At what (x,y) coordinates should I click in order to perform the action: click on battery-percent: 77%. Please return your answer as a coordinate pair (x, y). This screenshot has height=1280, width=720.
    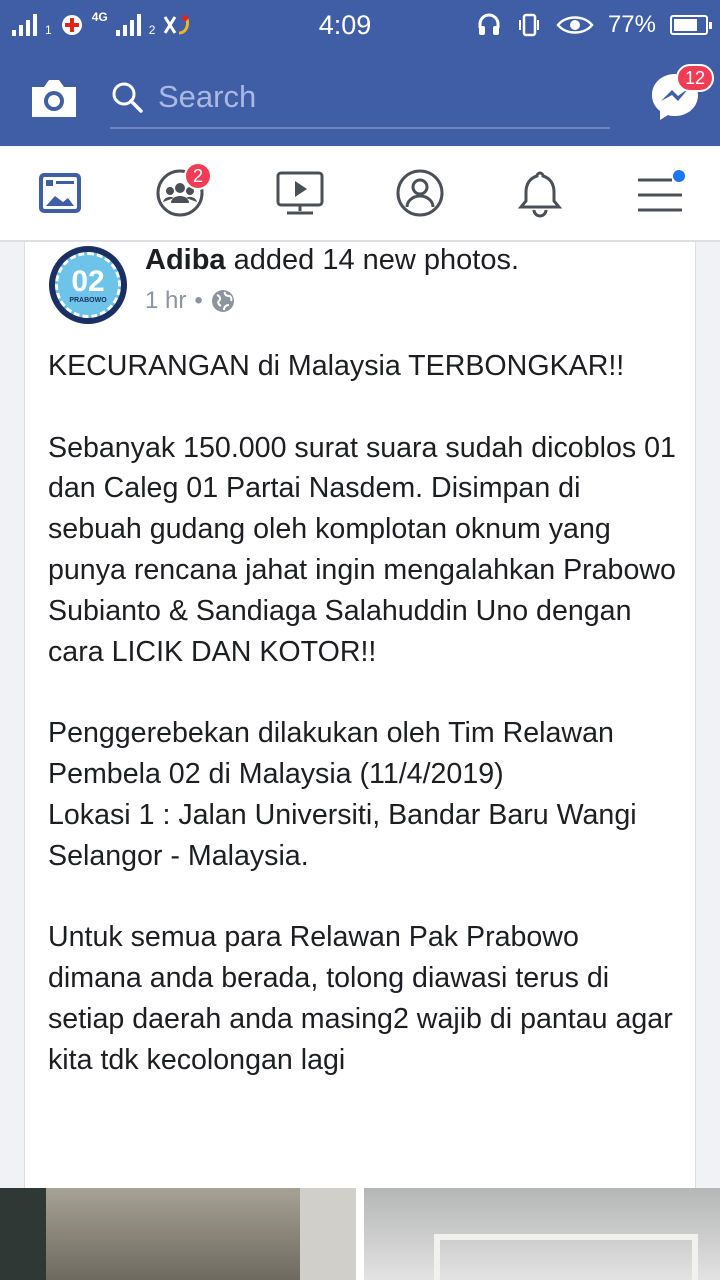
    Looking at the image, I should click on (631, 24).